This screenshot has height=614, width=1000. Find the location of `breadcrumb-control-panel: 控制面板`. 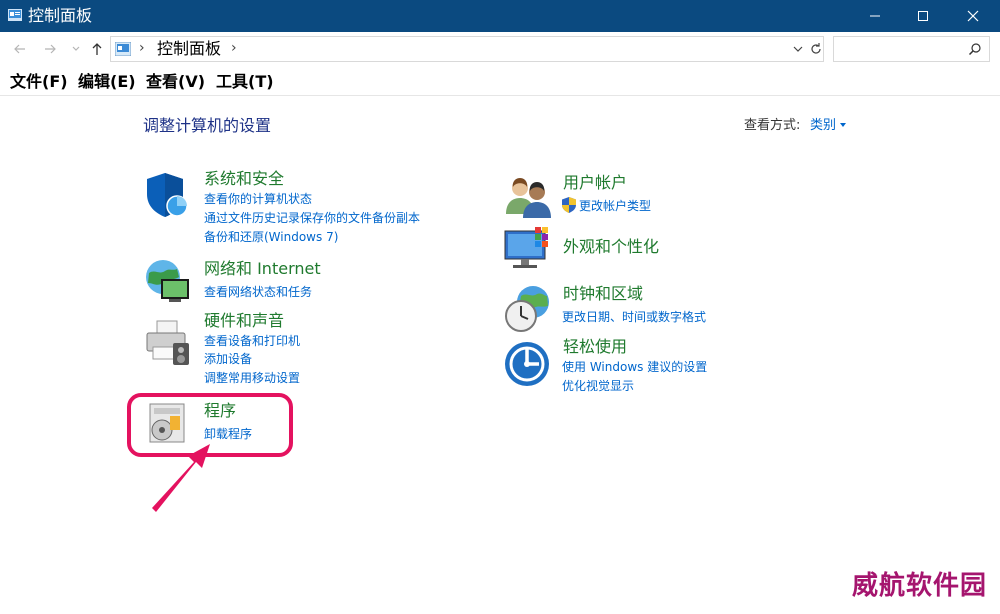

breadcrumb-control-panel: 控制面板 is located at coordinates (189, 49).